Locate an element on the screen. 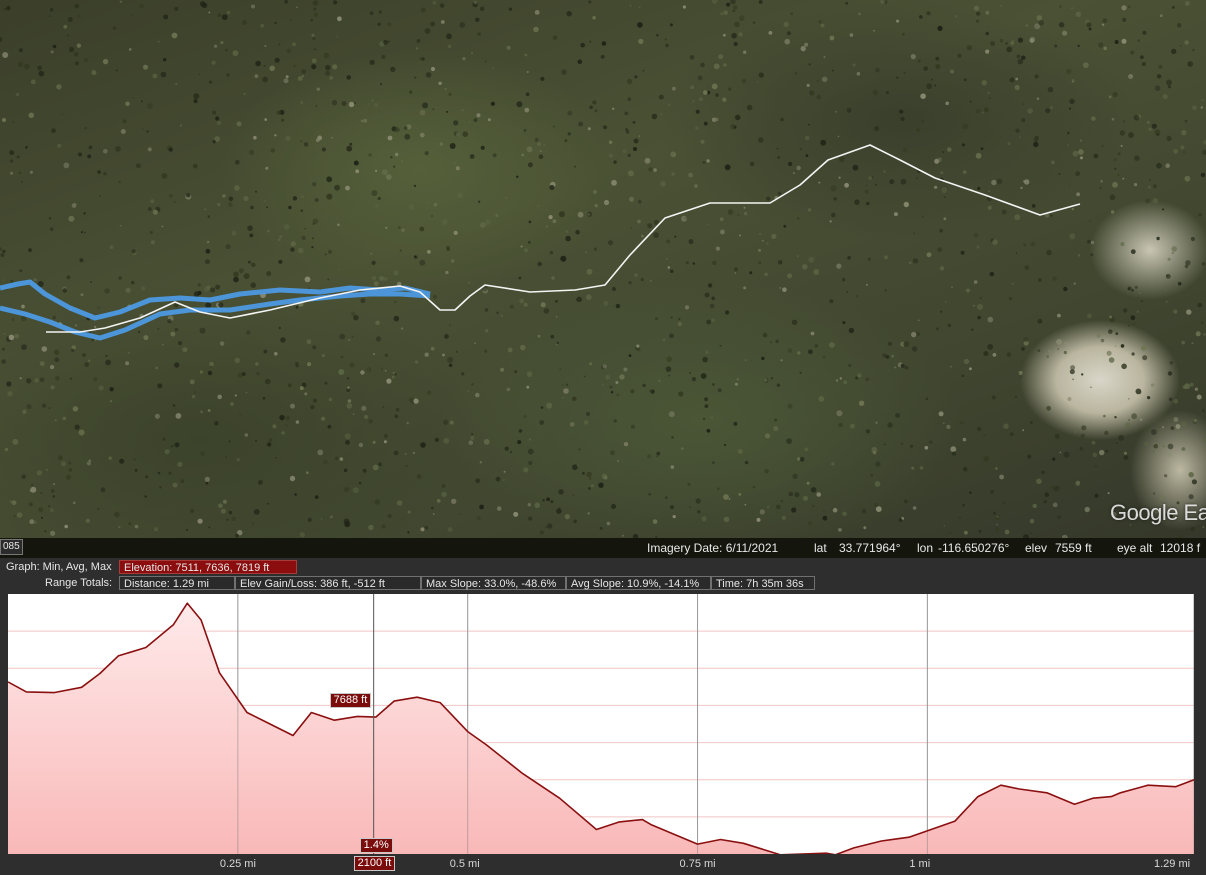 The width and height of the screenshot is (1206, 875). graph-mode-label: Graph: Min, Avg, Max is located at coordinates (59, 567).